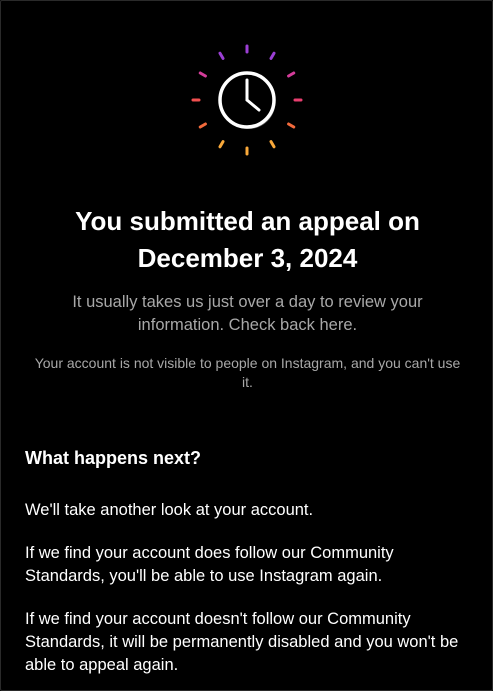 The image size is (493, 691). I want to click on next-steps-paragraph: We'll take another look at your account., so click(169, 510).